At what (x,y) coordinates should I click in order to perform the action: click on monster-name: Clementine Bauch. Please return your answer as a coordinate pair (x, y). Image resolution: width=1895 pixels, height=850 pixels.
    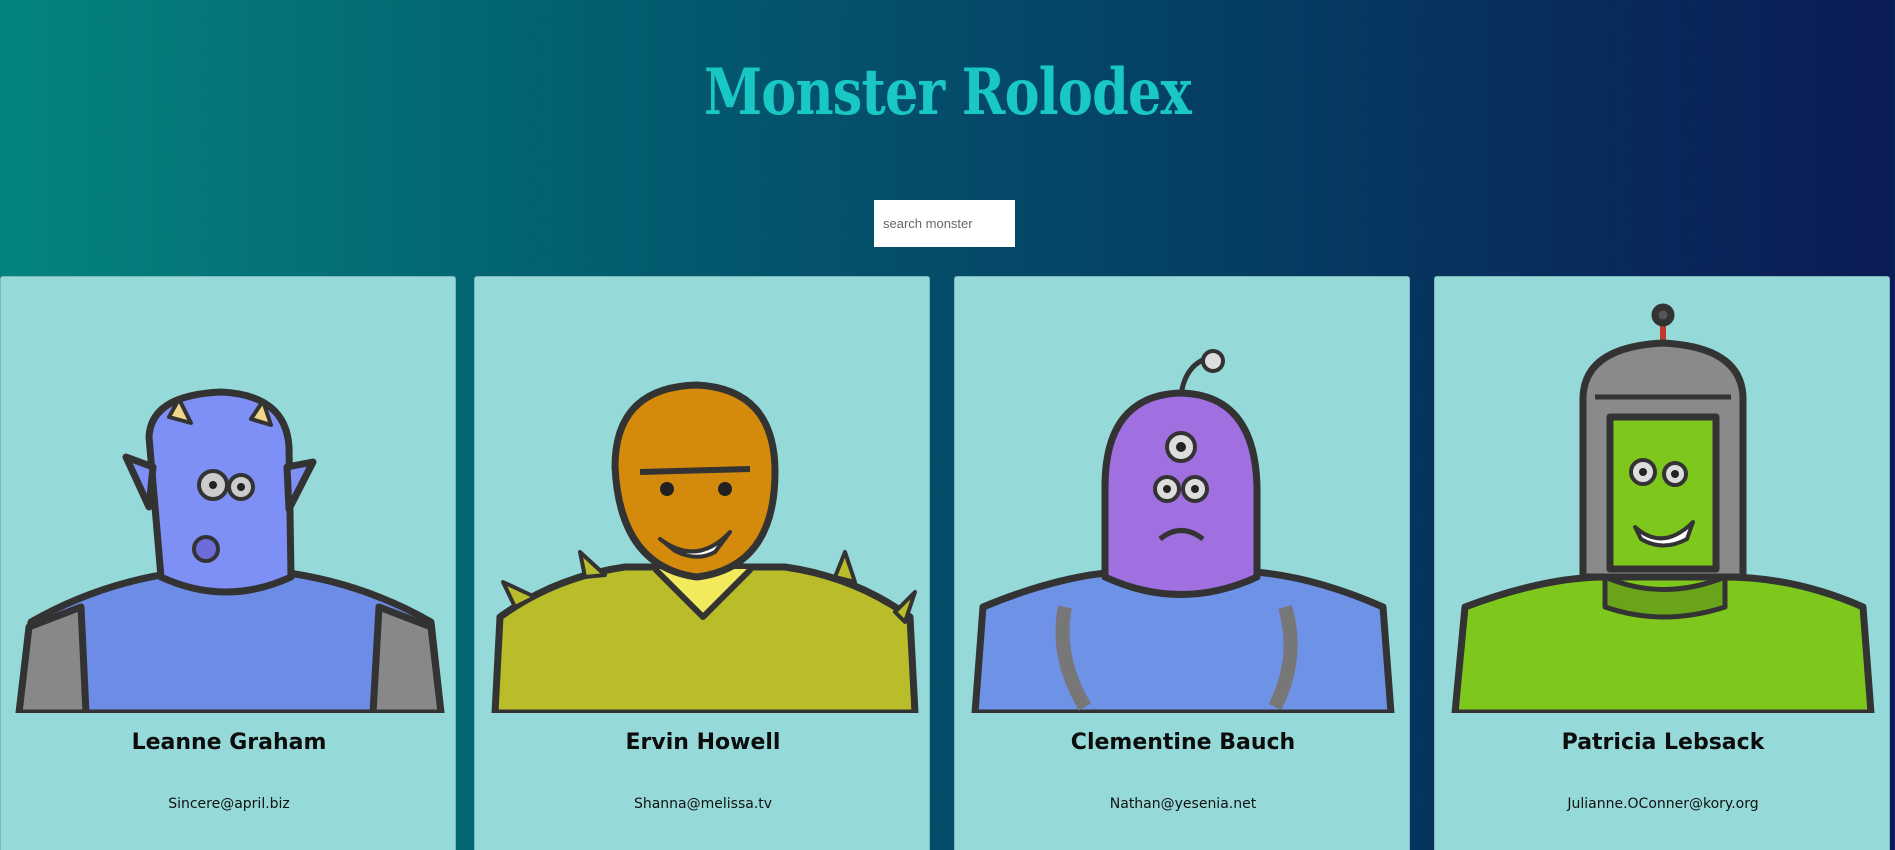
    Looking at the image, I should click on (1183, 742).